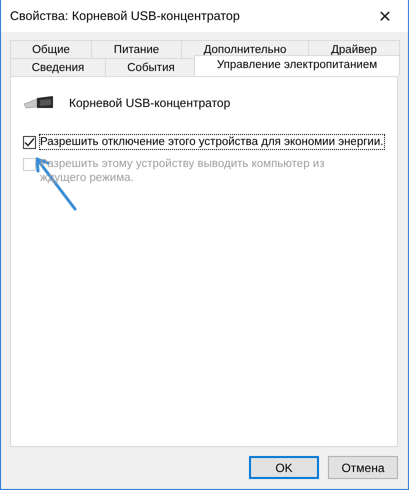  What do you see at coordinates (125, 16) in the screenshot?
I see `window-title: Свойства: Корневой USB-концентратор` at bounding box center [125, 16].